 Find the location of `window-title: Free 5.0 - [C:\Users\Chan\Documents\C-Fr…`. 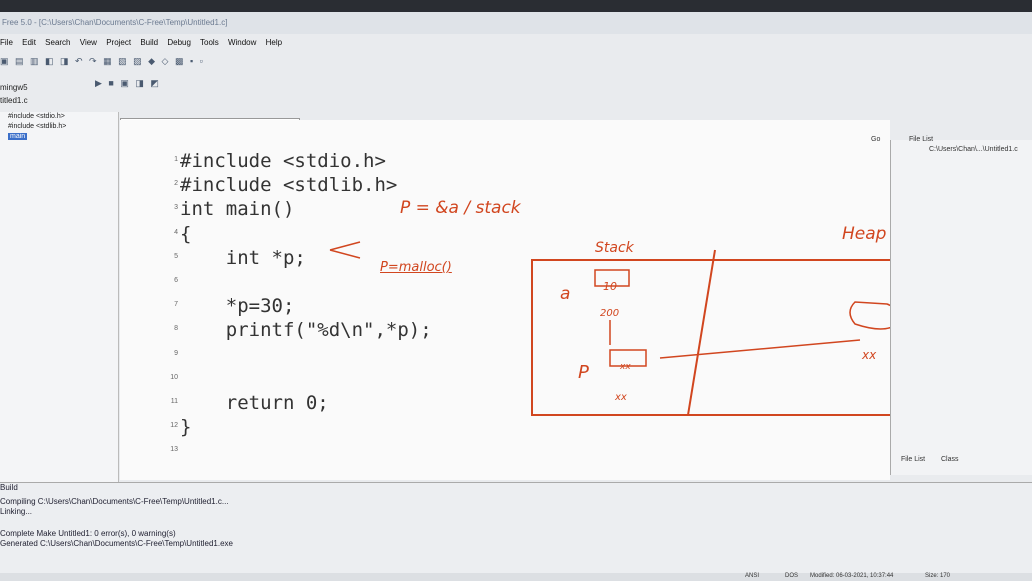

window-title: Free 5.0 - [C:\Users\Chan\Documents\C-Fr… is located at coordinates (516, 23).